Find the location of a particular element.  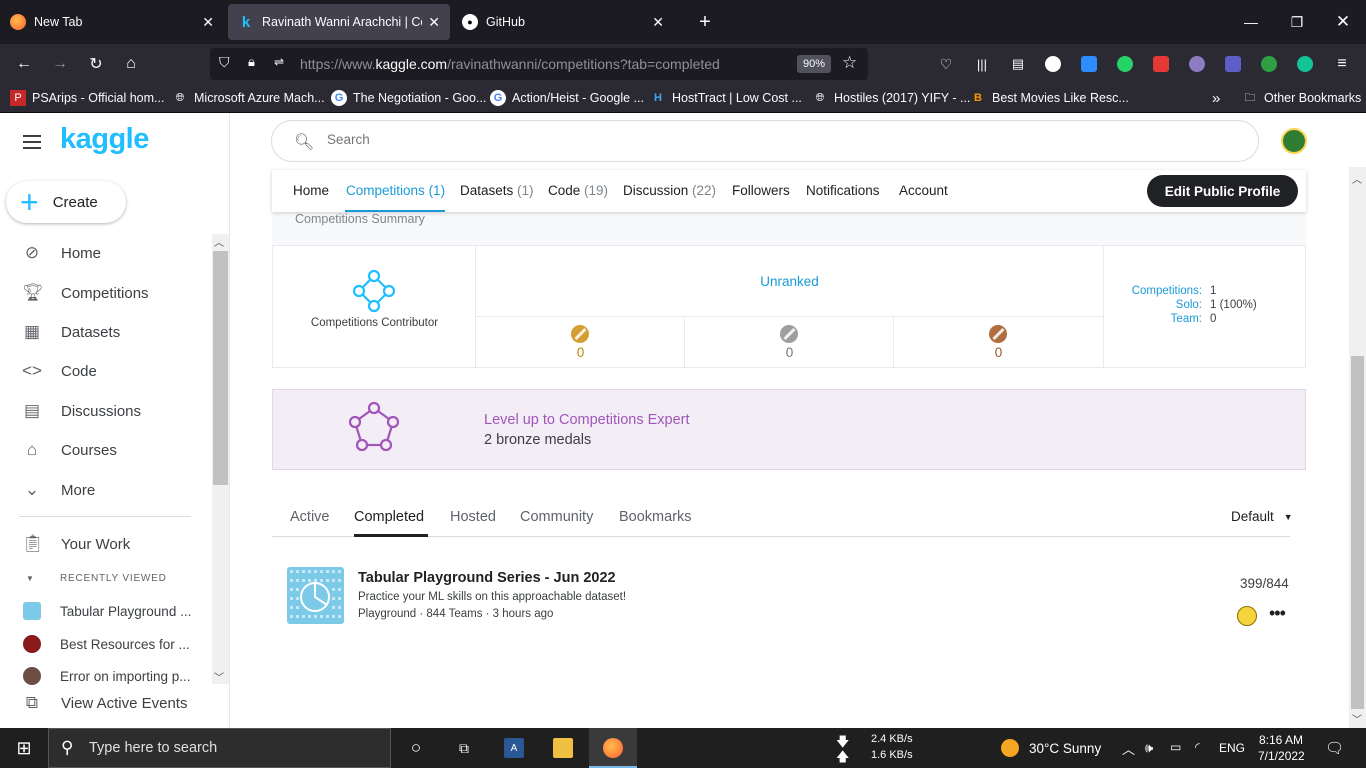

sidebar-item-your-work: 📋︎ Your Work is located at coordinates (106, 544).